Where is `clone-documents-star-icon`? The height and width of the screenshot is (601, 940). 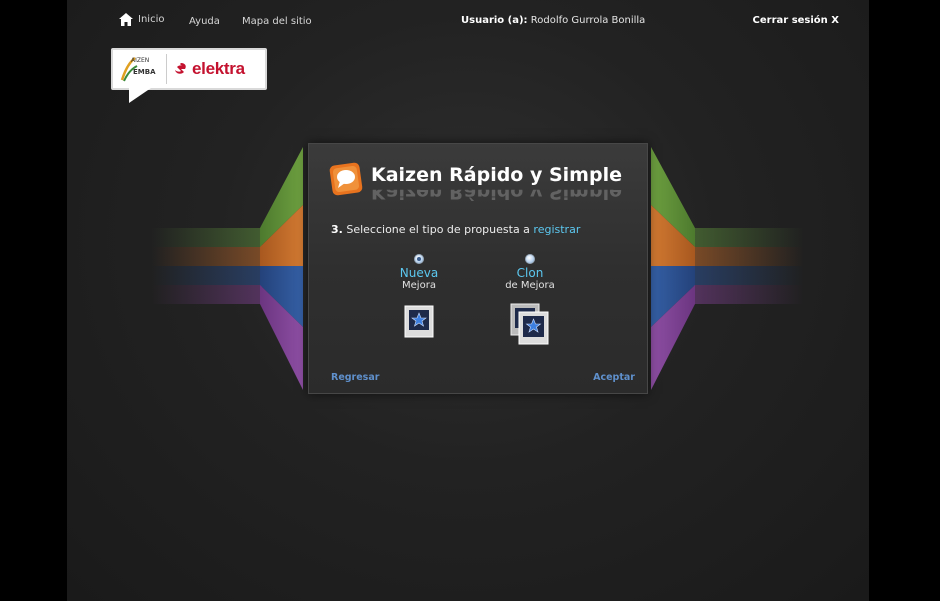 clone-documents-star-icon is located at coordinates (530, 324).